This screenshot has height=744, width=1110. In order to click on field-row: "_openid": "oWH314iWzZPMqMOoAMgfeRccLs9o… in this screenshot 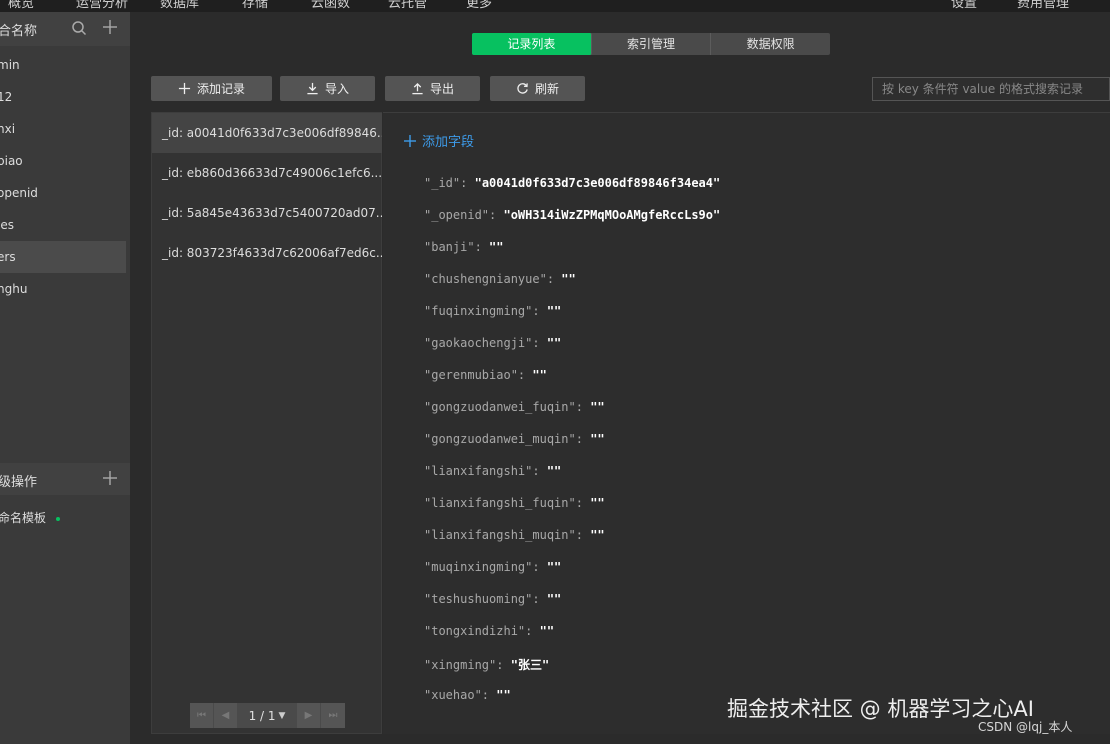, I will do `click(572, 215)`.